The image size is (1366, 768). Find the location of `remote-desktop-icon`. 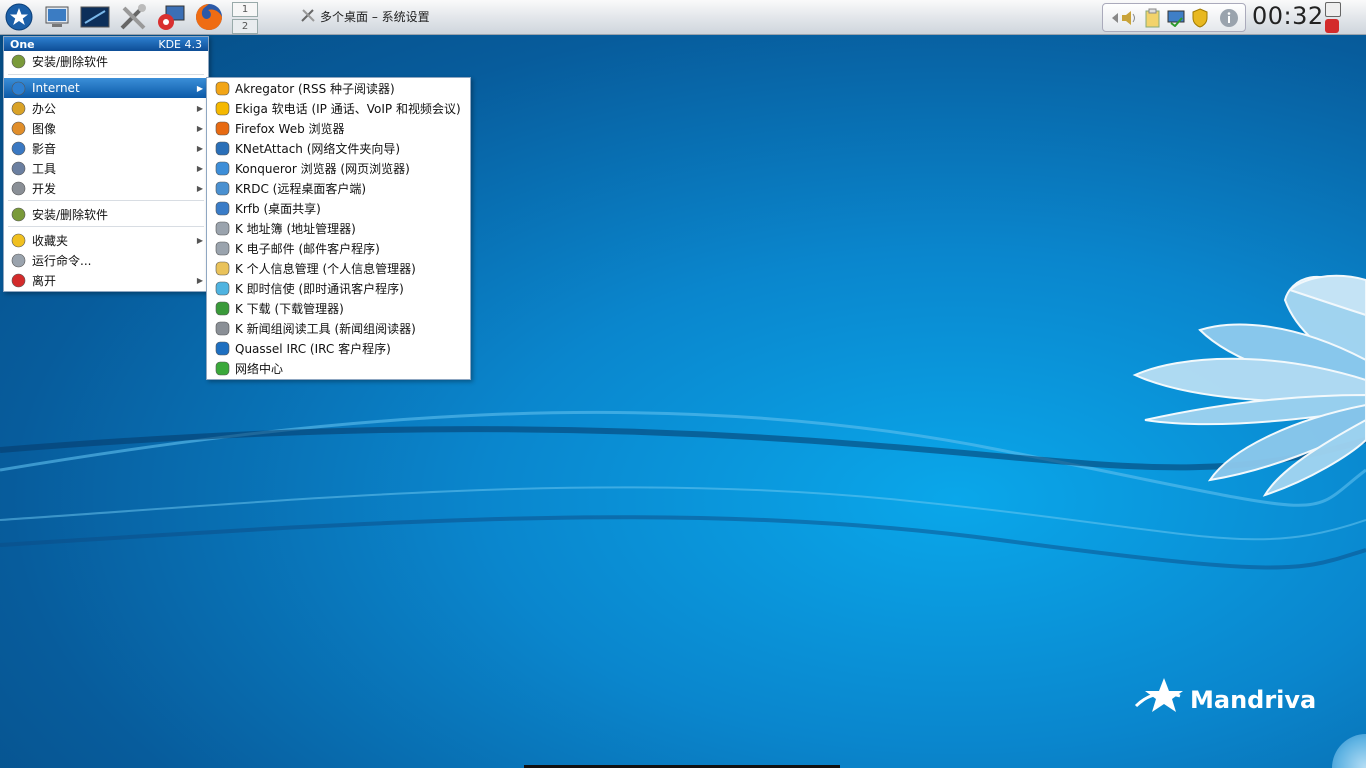

remote-desktop-icon is located at coordinates (171, 17).